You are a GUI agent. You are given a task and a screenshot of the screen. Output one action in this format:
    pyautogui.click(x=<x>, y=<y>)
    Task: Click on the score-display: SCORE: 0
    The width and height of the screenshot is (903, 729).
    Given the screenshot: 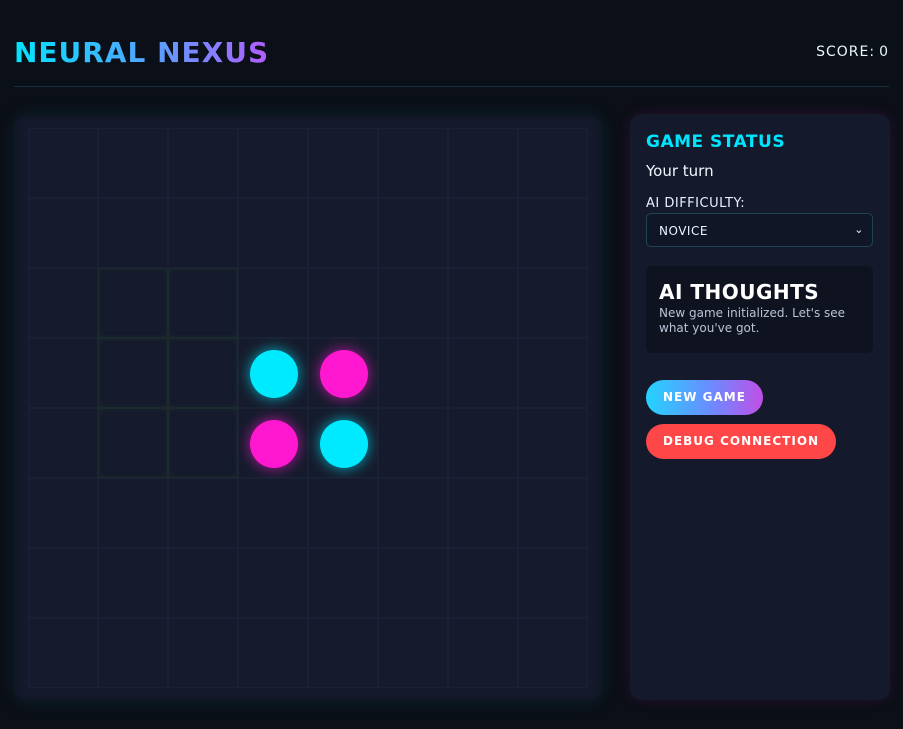 What is the action you would take?
    pyautogui.click(x=850, y=52)
    